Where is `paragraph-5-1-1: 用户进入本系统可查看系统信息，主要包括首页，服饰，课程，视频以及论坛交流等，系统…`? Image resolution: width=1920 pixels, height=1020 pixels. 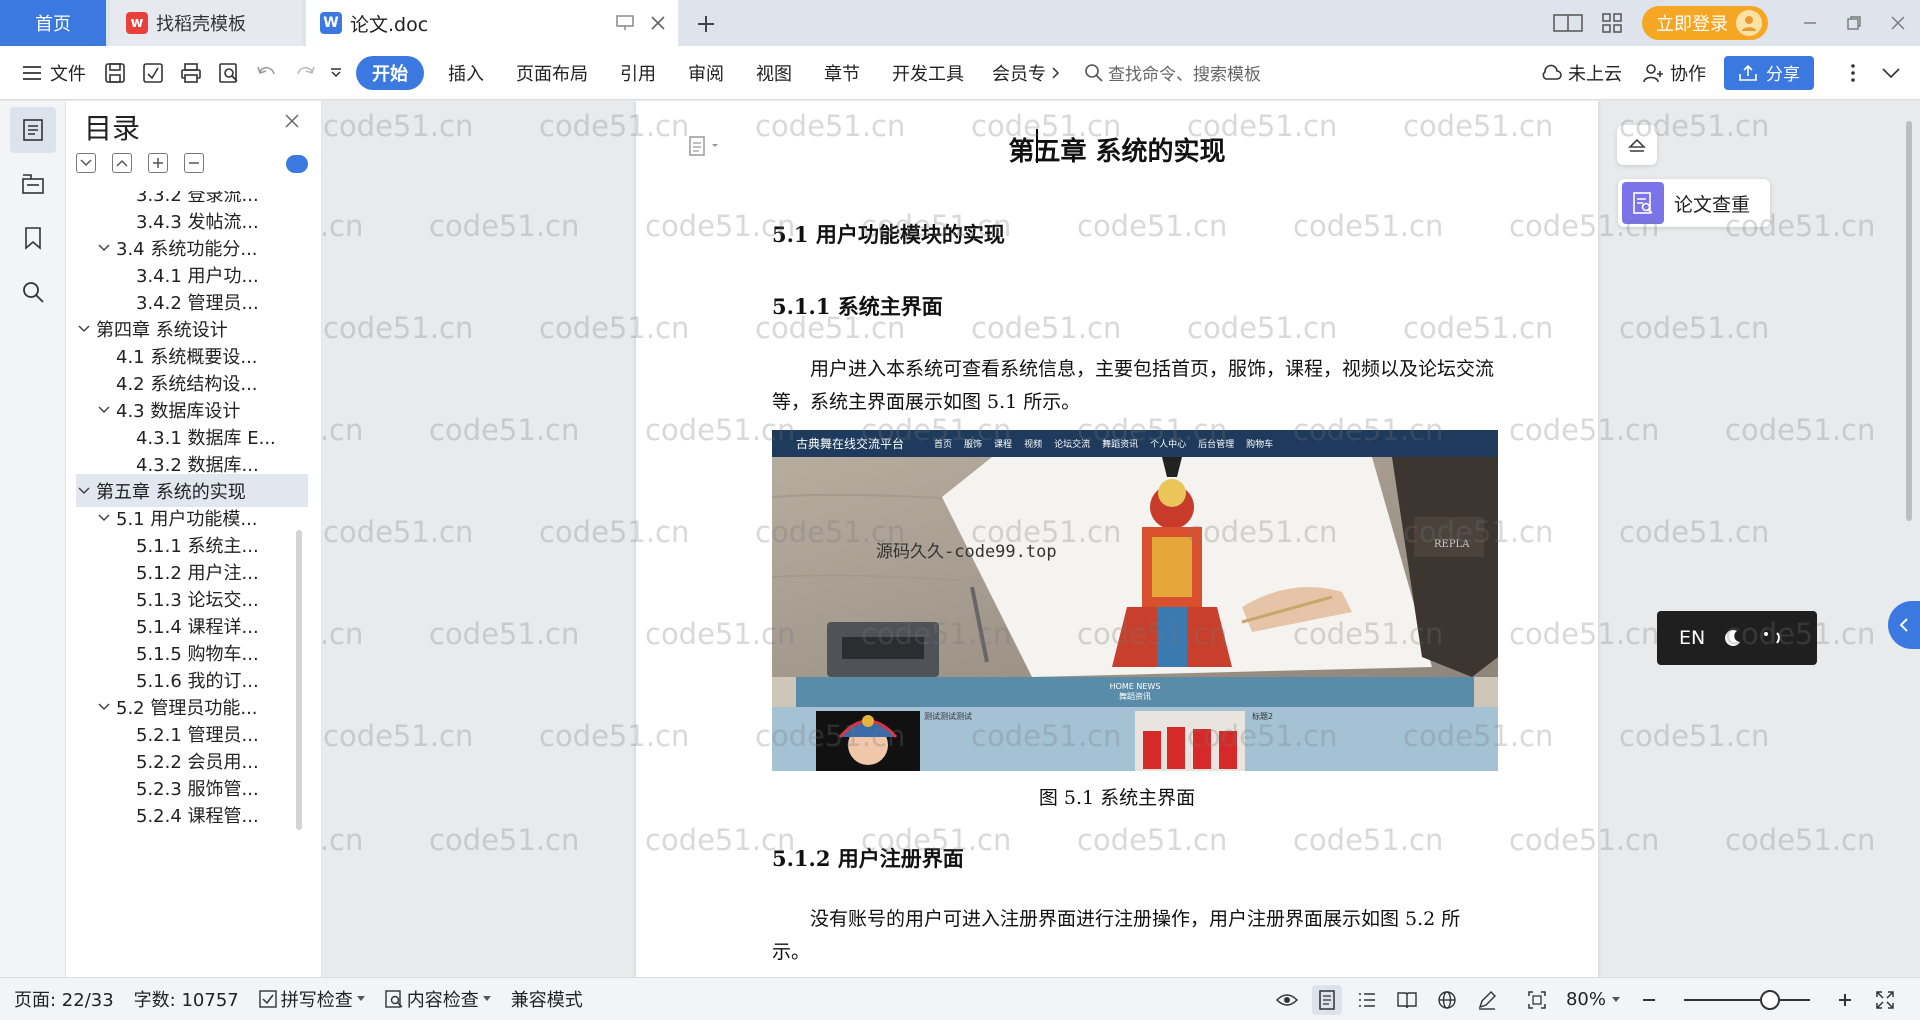 paragraph-5-1-1: 用户进入本系统可查看系统信息，主要包括首页，服饰，课程，视频以及论坛交流等，系统… is located at coordinates (1133, 385).